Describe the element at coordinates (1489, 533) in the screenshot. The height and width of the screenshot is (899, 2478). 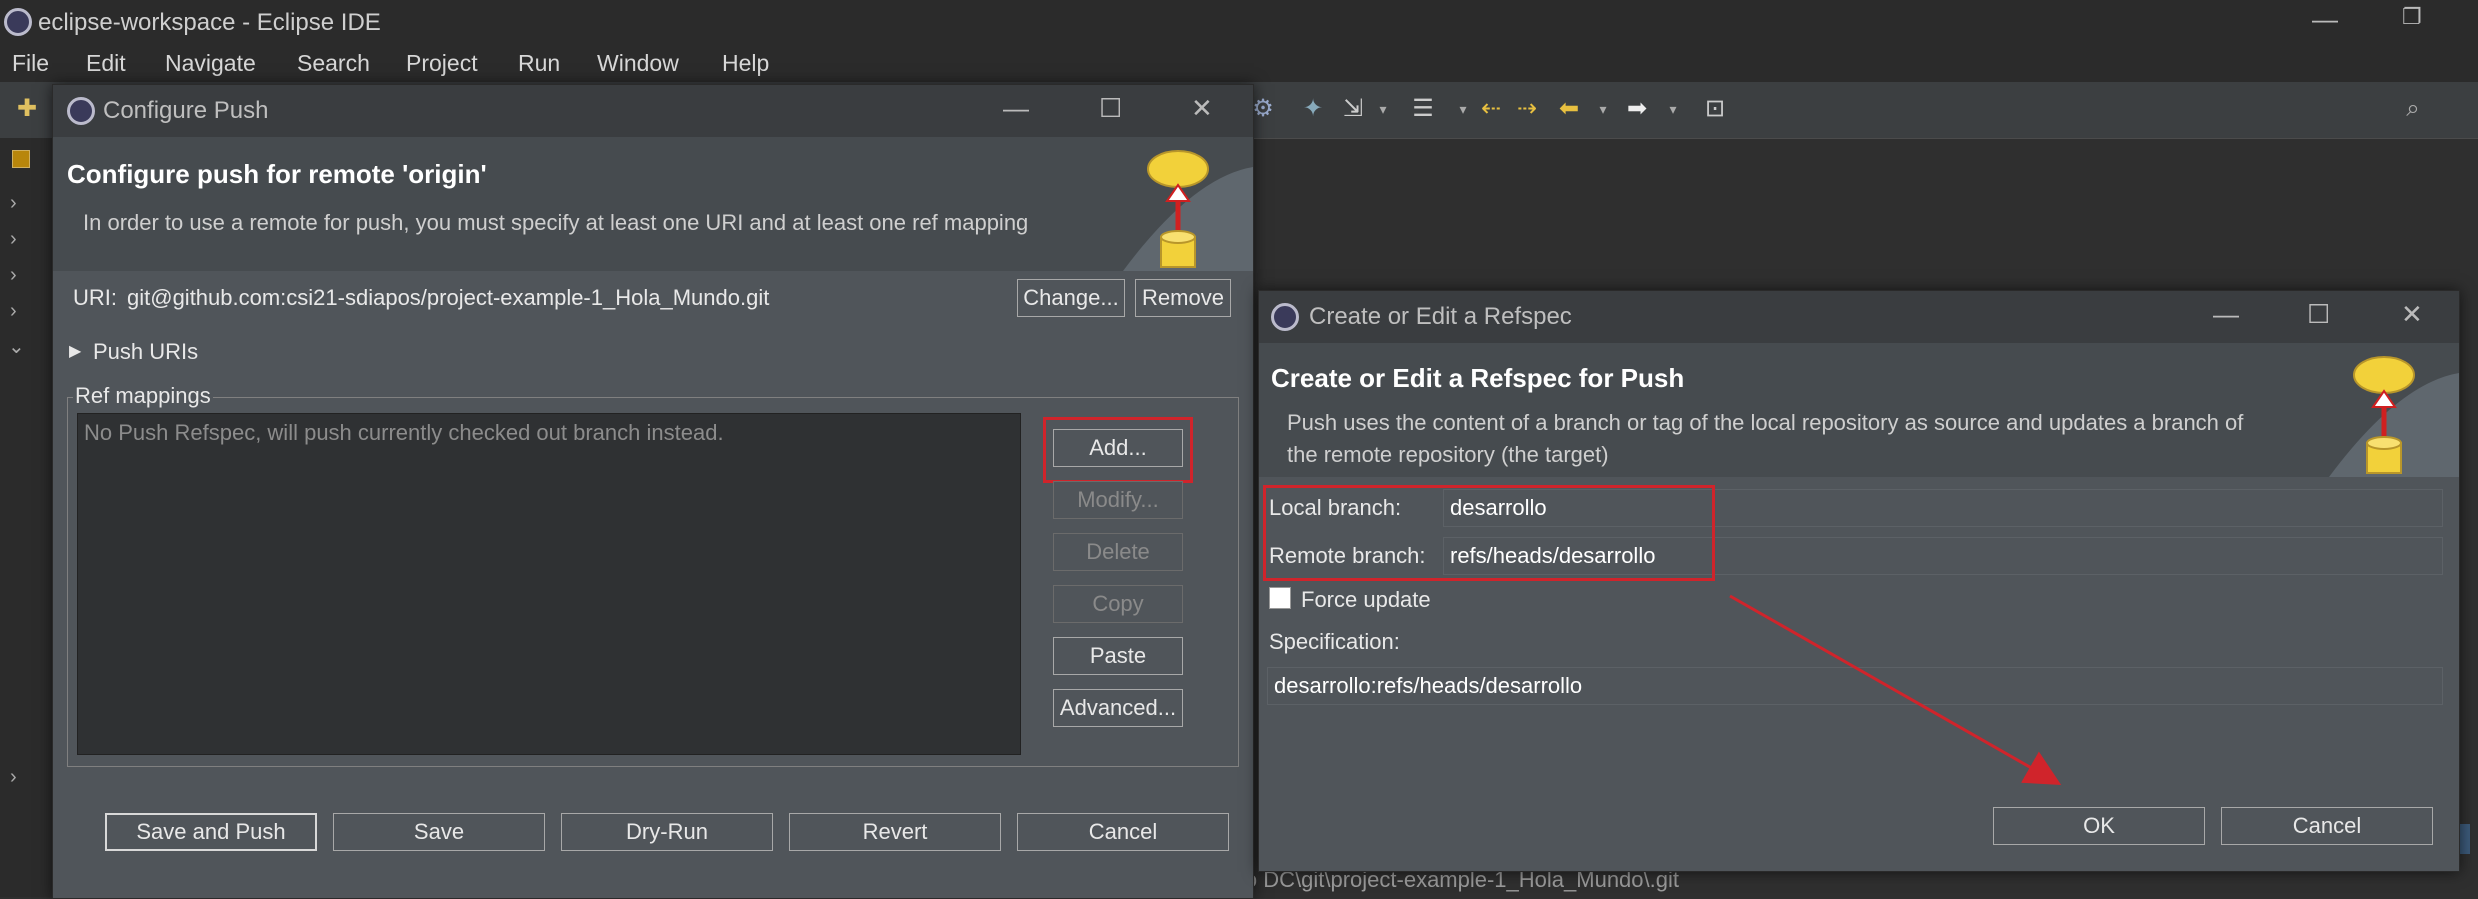
I see `branch-fields-highlight` at that location.